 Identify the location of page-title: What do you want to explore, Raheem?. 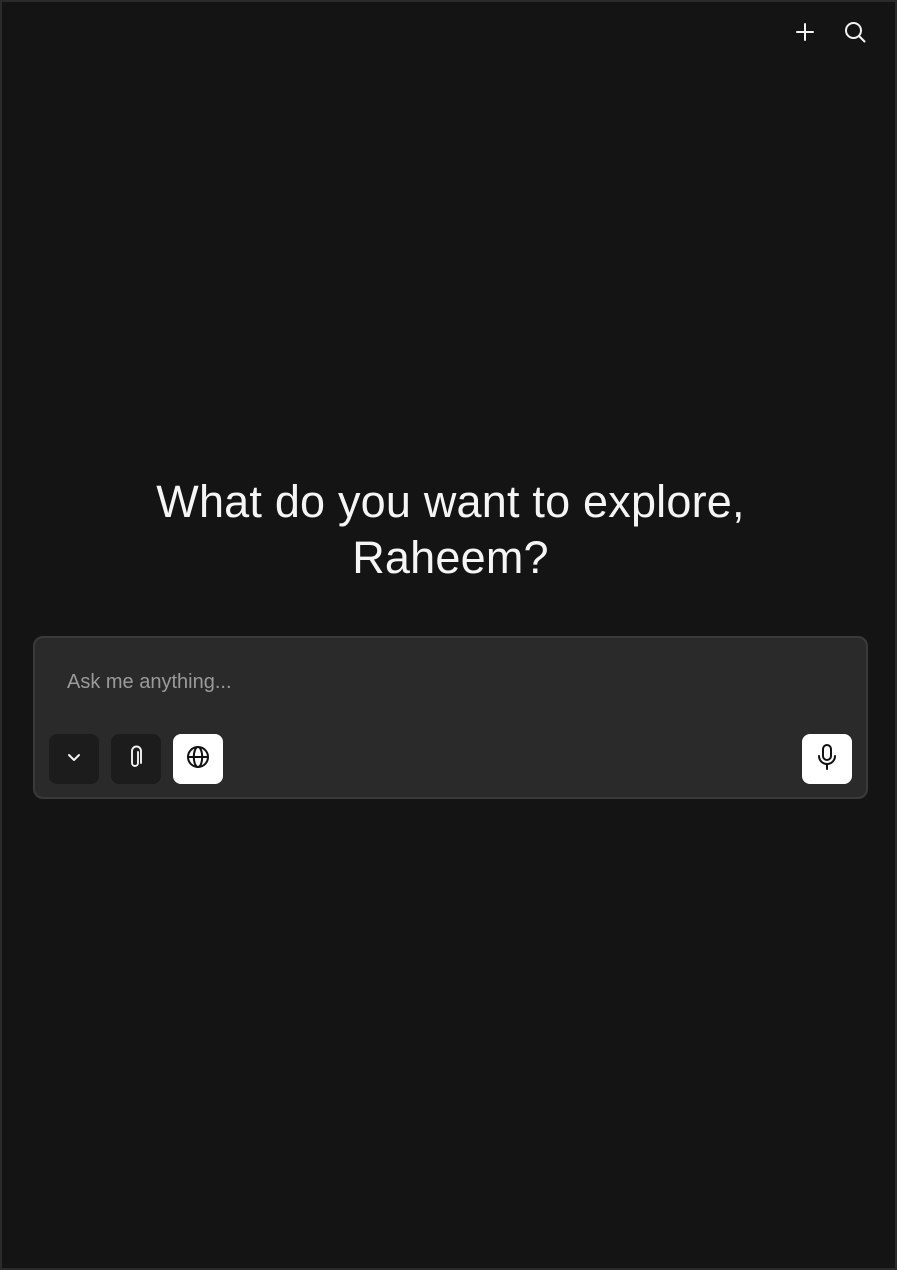
(450, 529).